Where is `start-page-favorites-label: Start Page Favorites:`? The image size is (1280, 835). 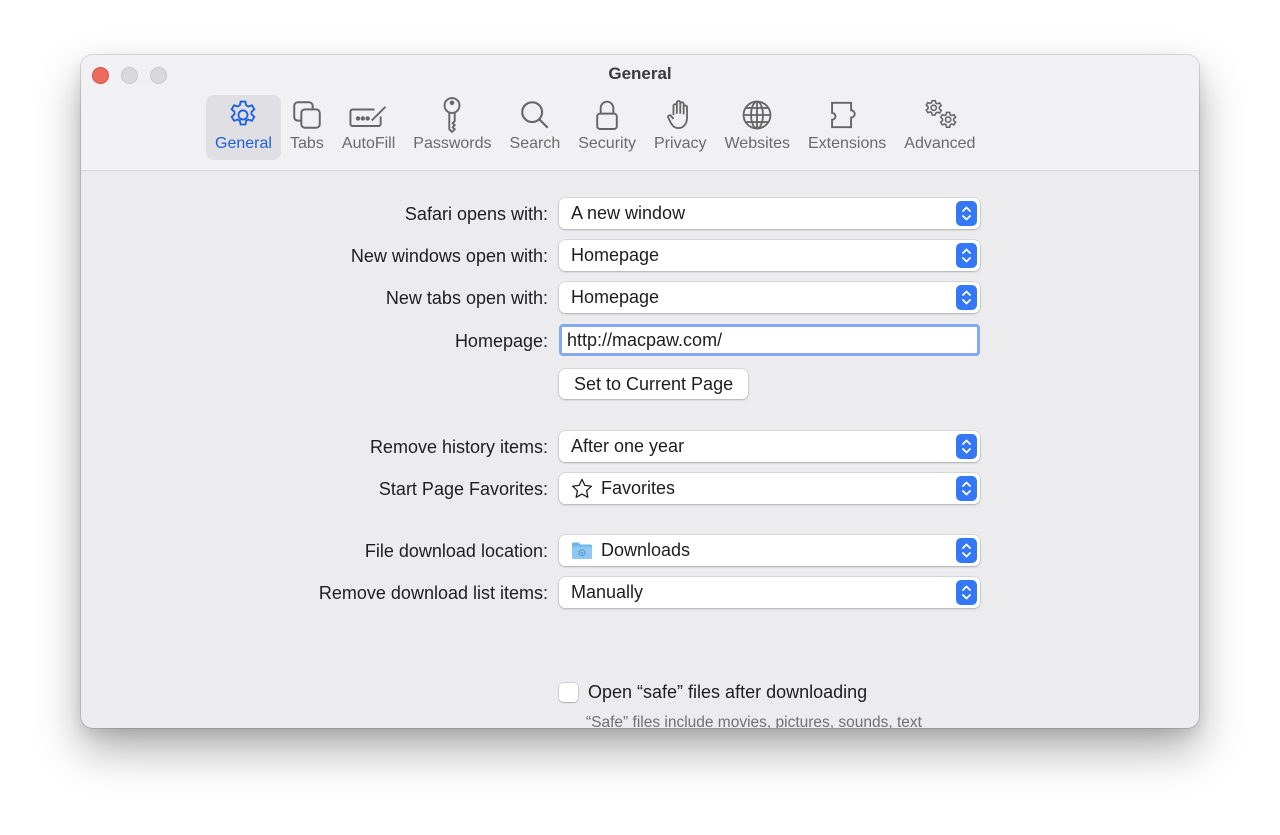
start-page-favorites-label: Start Page Favorites: is located at coordinates (463, 489).